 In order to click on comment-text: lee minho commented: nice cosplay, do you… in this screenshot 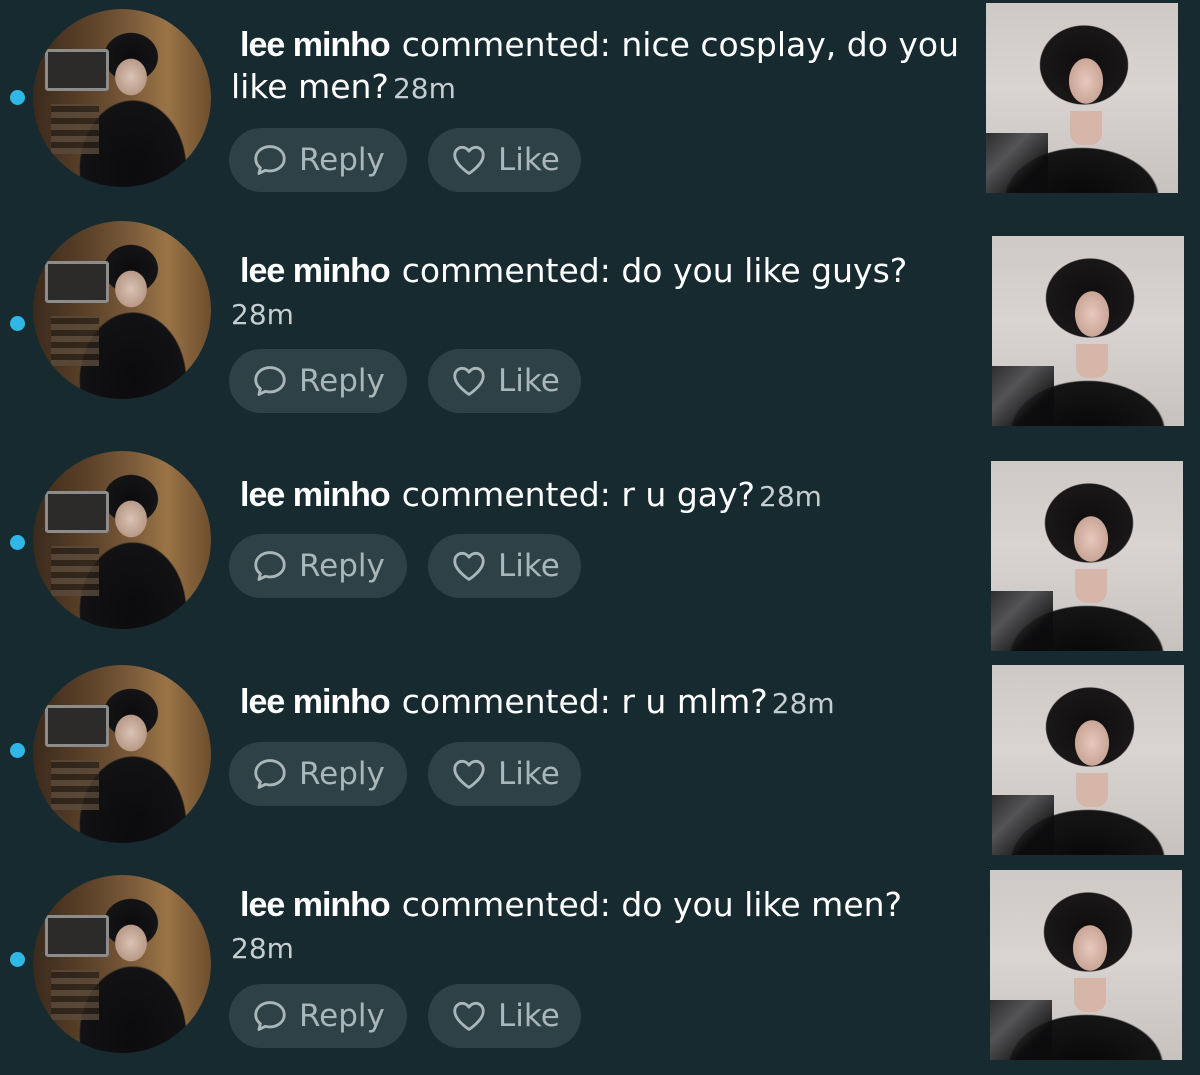, I will do `click(596, 66)`.